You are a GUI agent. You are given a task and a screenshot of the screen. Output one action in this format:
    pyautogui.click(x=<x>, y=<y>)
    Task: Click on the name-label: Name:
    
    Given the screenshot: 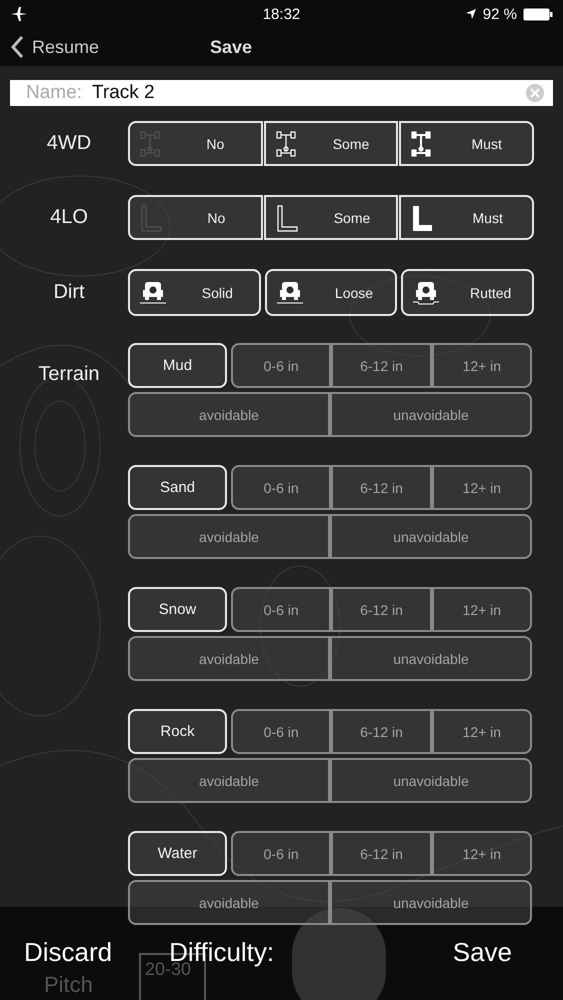 What is the action you would take?
    pyautogui.click(x=54, y=93)
    